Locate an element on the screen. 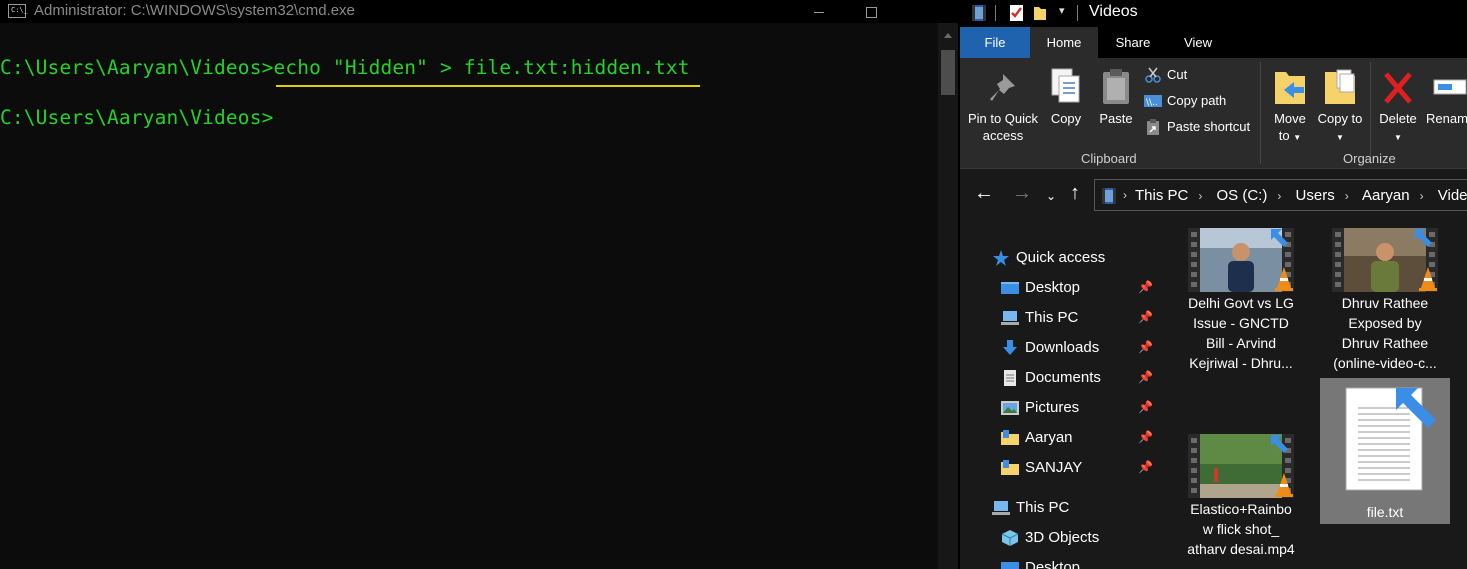  copy-to-icon is located at coordinates (1340, 86).